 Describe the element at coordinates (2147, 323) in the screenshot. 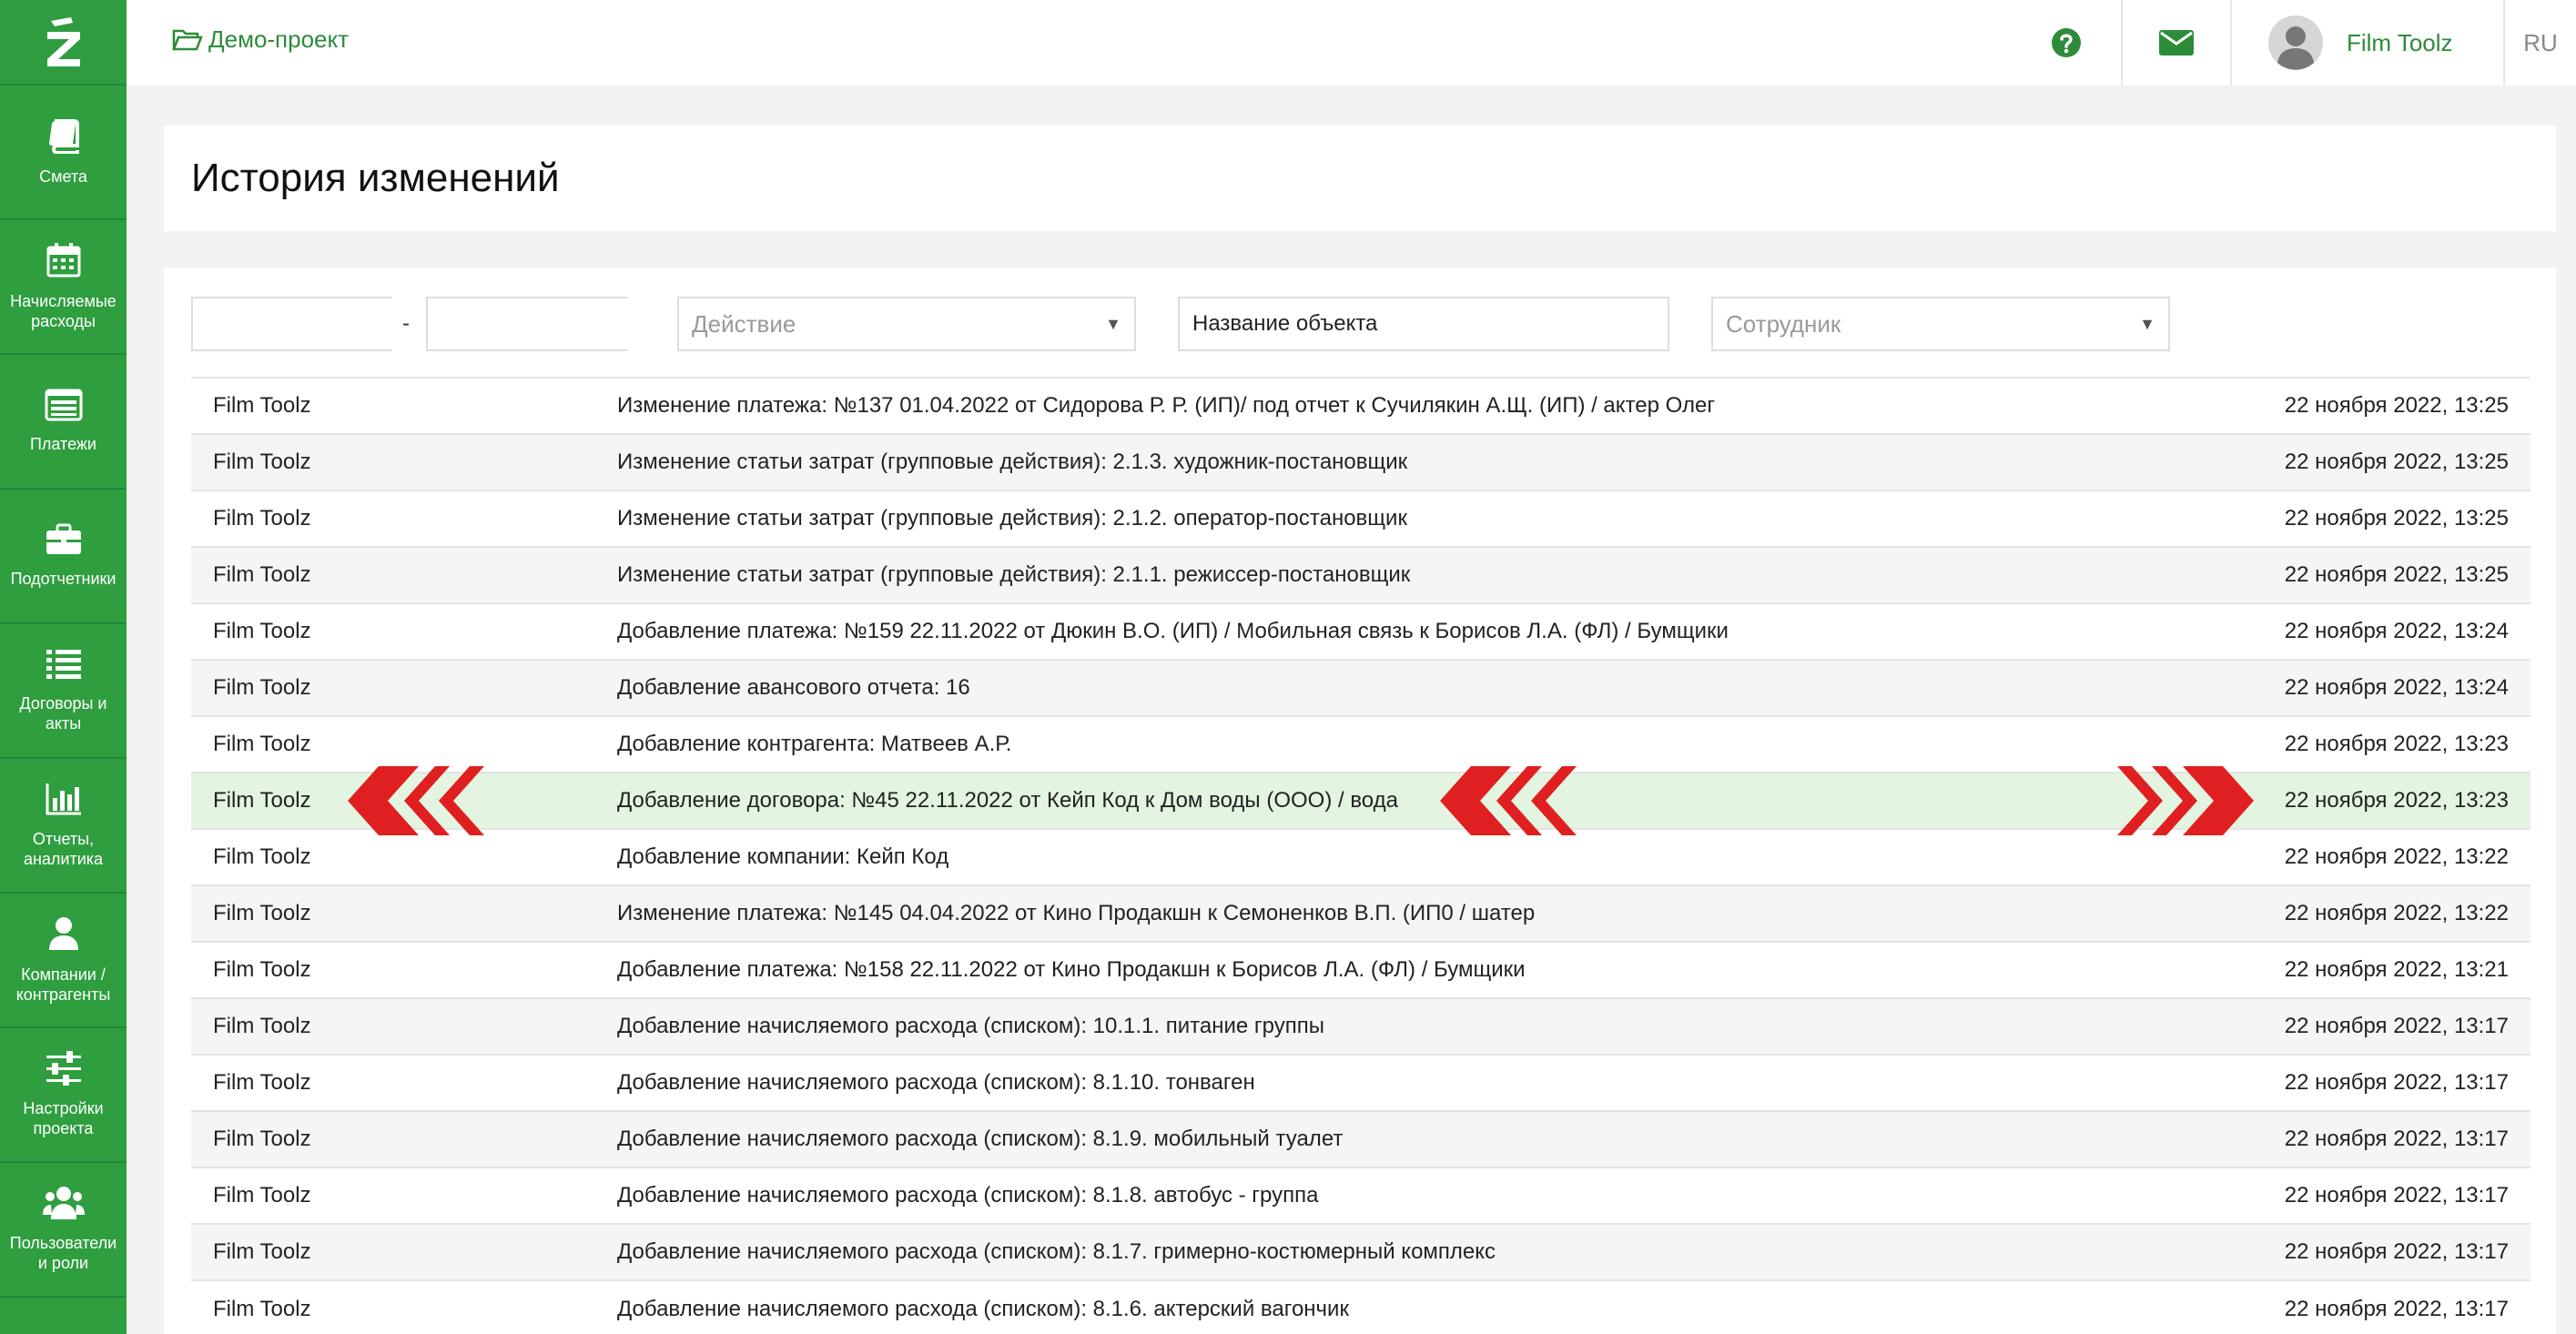

I see `chevron-down-icon: ▼` at that location.